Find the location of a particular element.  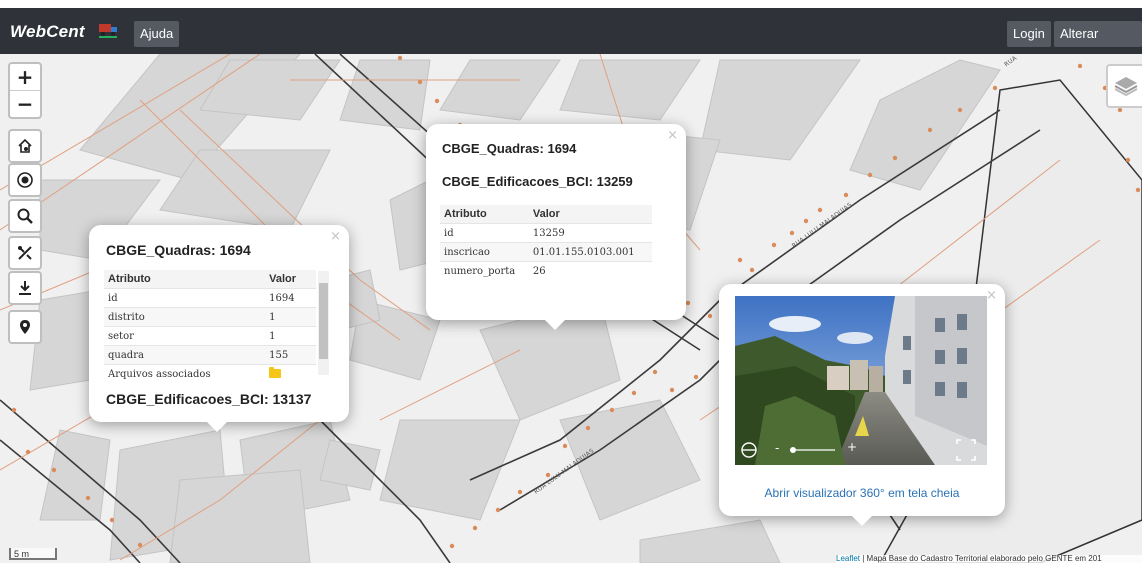

tools-icon is located at coordinates (25, 253).